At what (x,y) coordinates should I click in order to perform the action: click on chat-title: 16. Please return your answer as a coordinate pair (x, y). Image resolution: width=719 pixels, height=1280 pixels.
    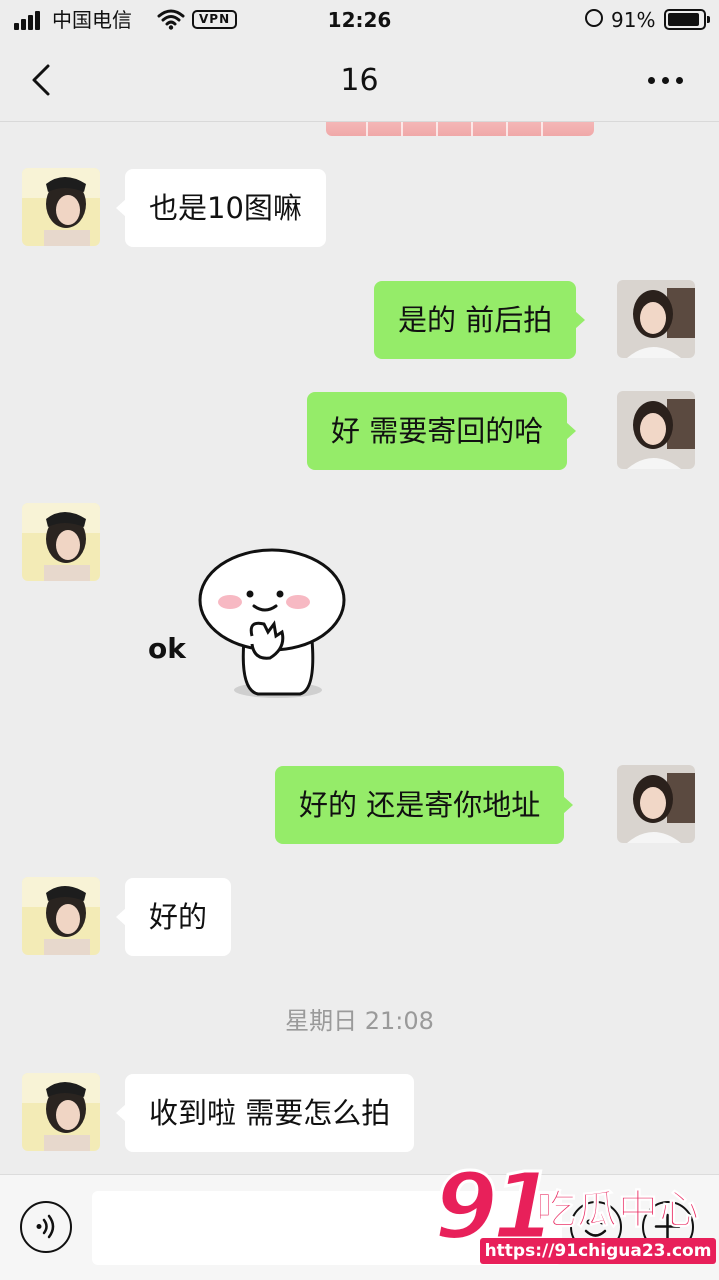
    Looking at the image, I should click on (359, 80).